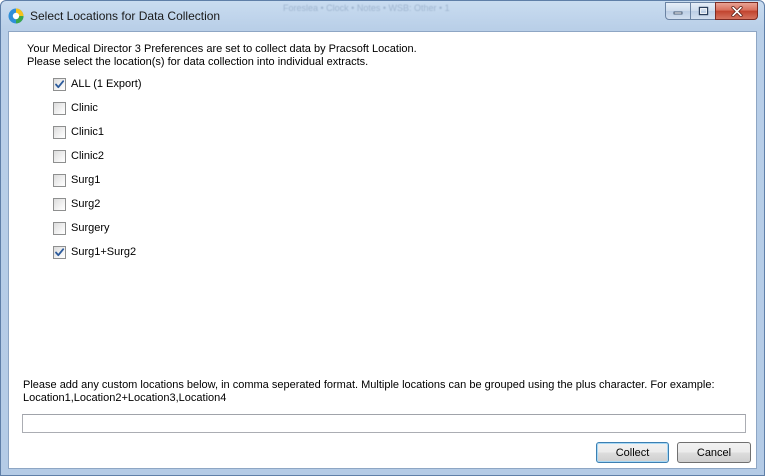 This screenshot has width=765, height=476. I want to click on location-checkbox-row: Clinic, so click(75, 108).